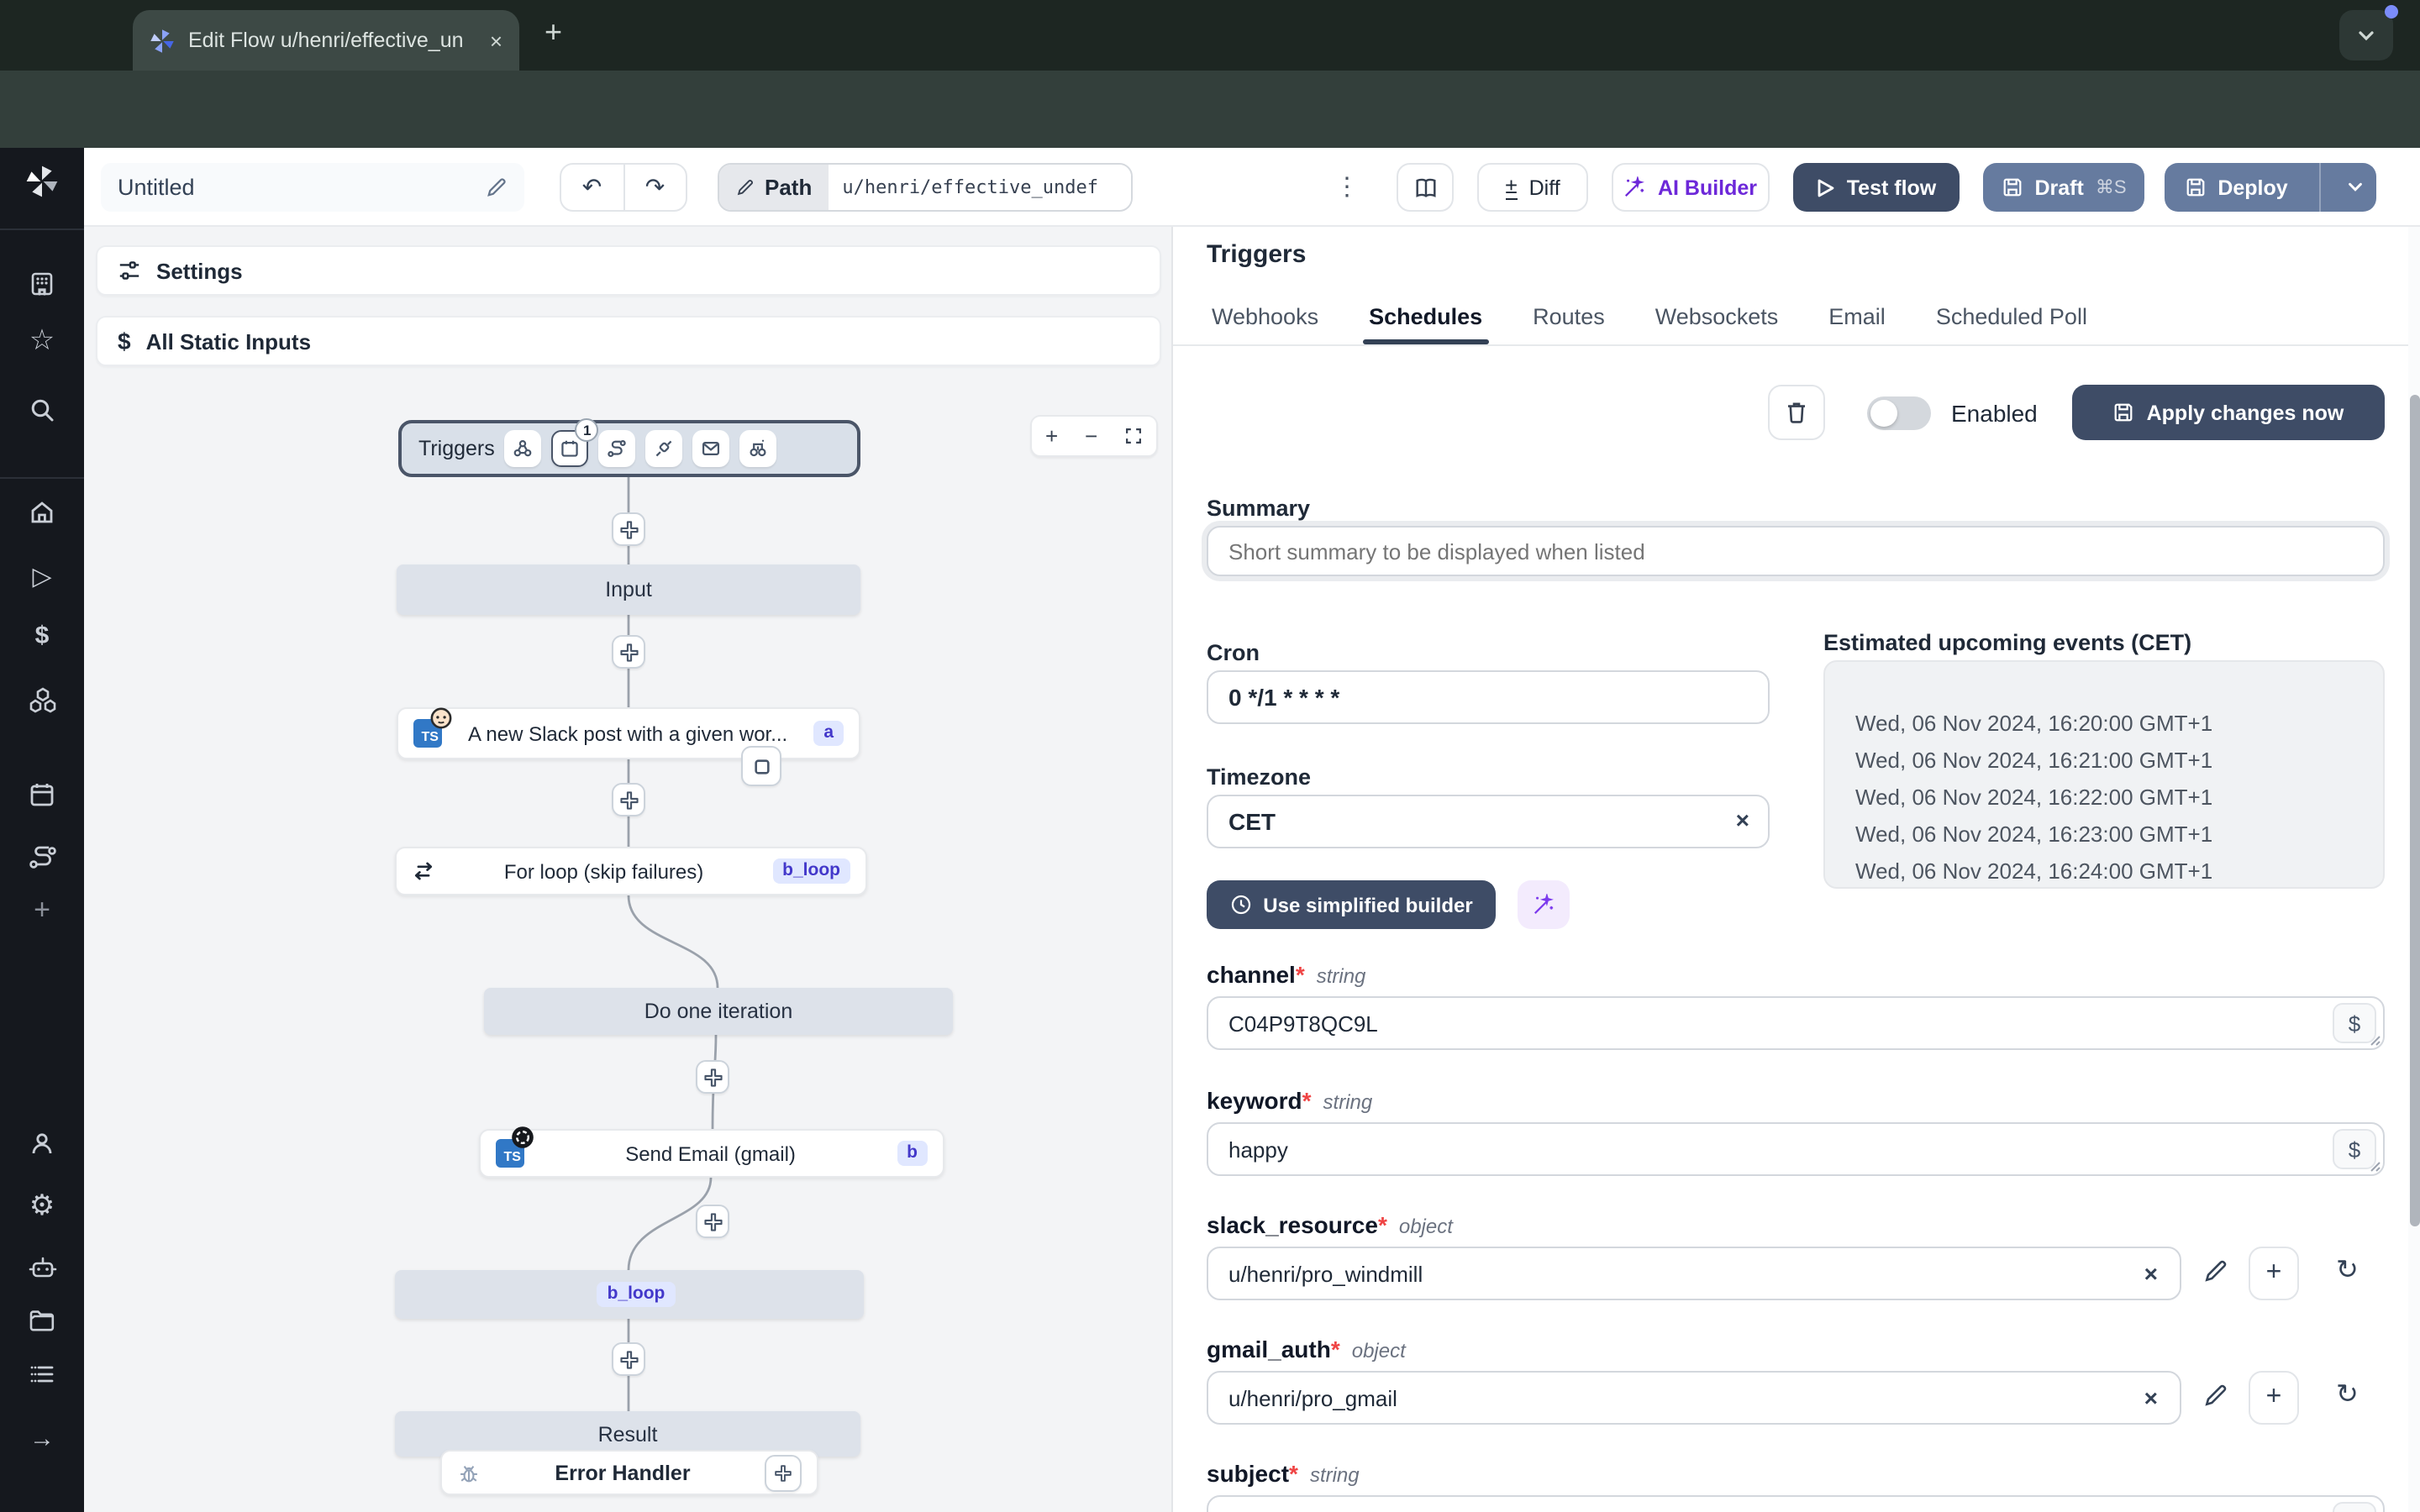 The image size is (2420, 1512). I want to click on more-options-kebab-icon: ⋮, so click(1347, 186).